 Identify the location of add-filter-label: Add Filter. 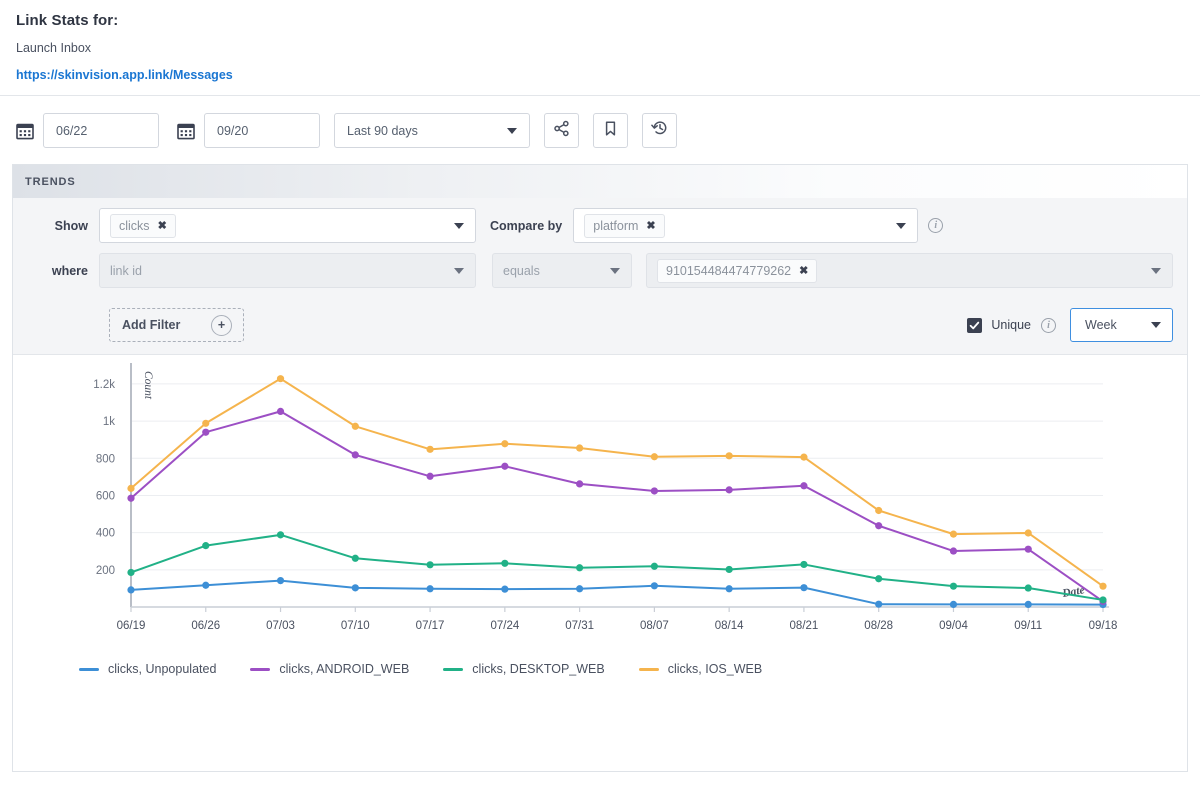
(151, 325).